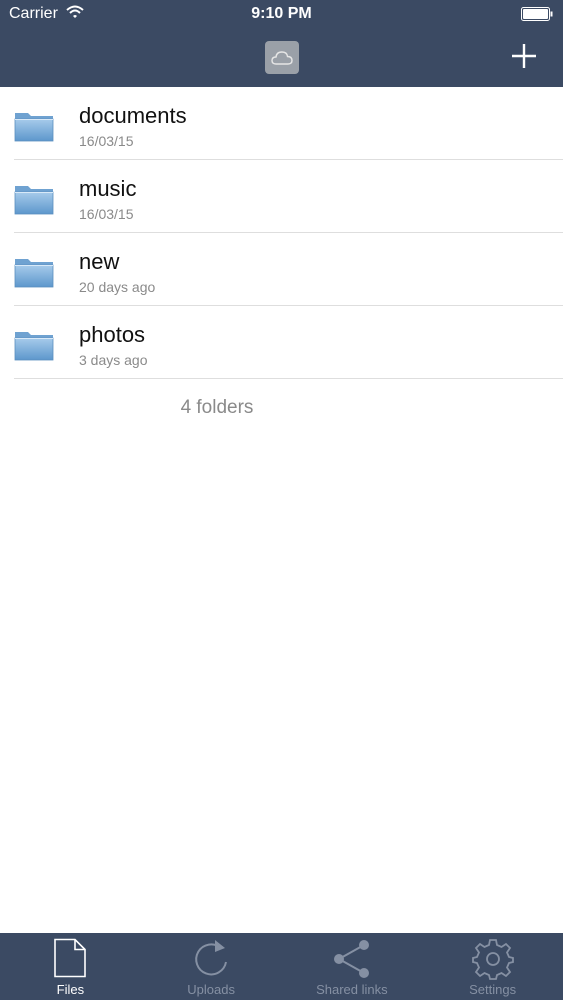 The height and width of the screenshot is (1000, 563). What do you see at coordinates (117, 287) in the screenshot?
I see `folder-date: 20 days ago` at bounding box center [117, 287].